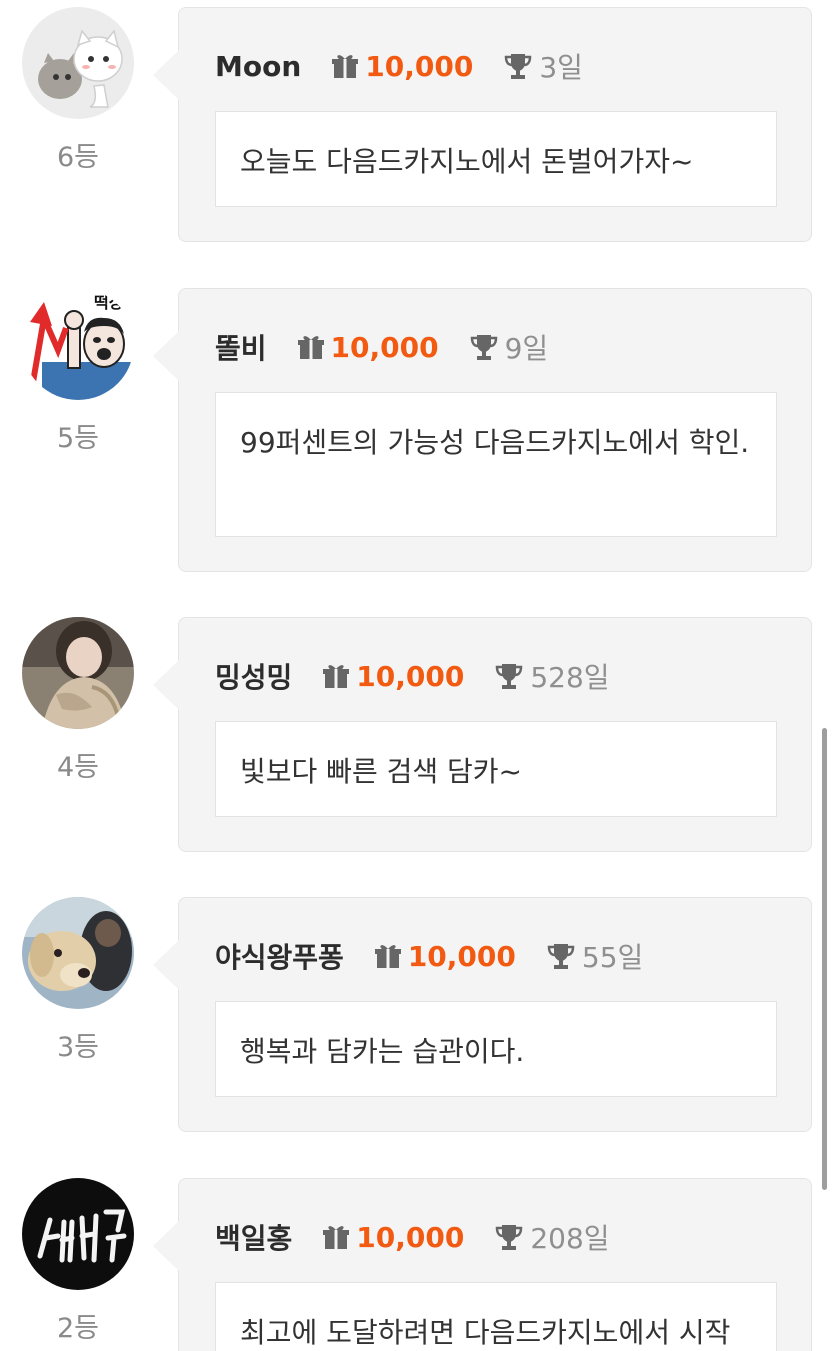 The width and height of the screenshot is (835, 1351). I want to click on comment-message: 행복과 담카는 습관이다., so click(496, 1049).